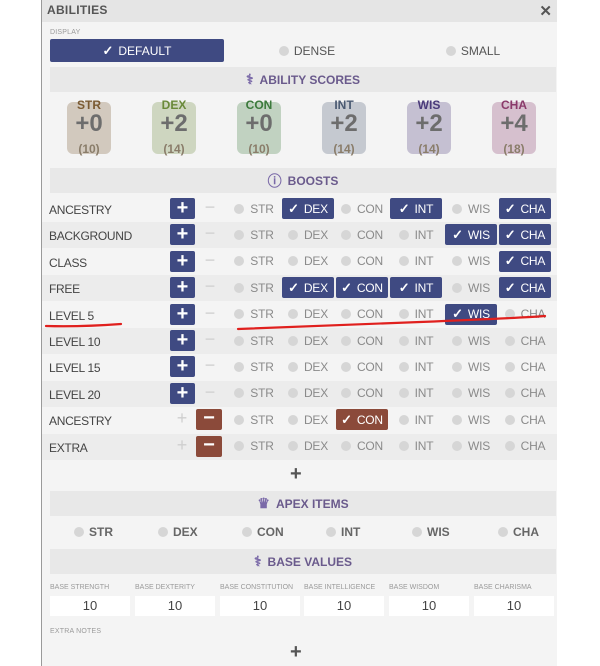  I want to click on red-underline-annotation, so click(295, 322).